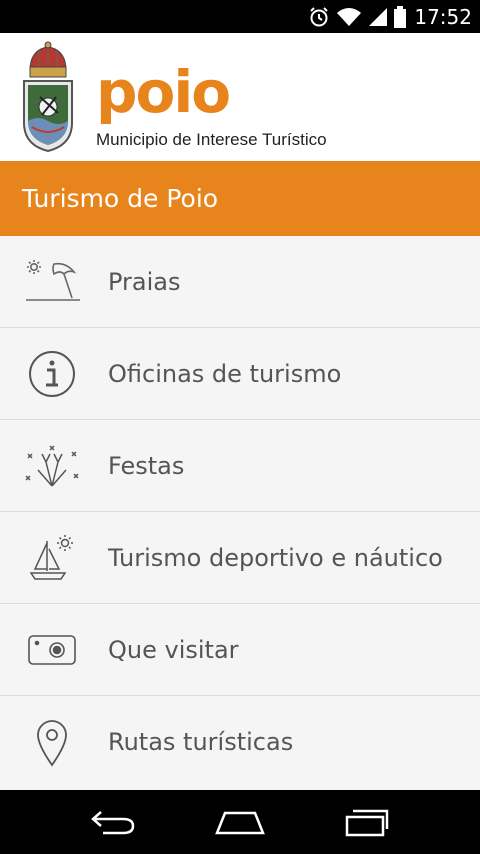 The image size is (480, 854). Describe the element at coordinates (52, 650) in the screenshot. I see `camera-icon` at that location.